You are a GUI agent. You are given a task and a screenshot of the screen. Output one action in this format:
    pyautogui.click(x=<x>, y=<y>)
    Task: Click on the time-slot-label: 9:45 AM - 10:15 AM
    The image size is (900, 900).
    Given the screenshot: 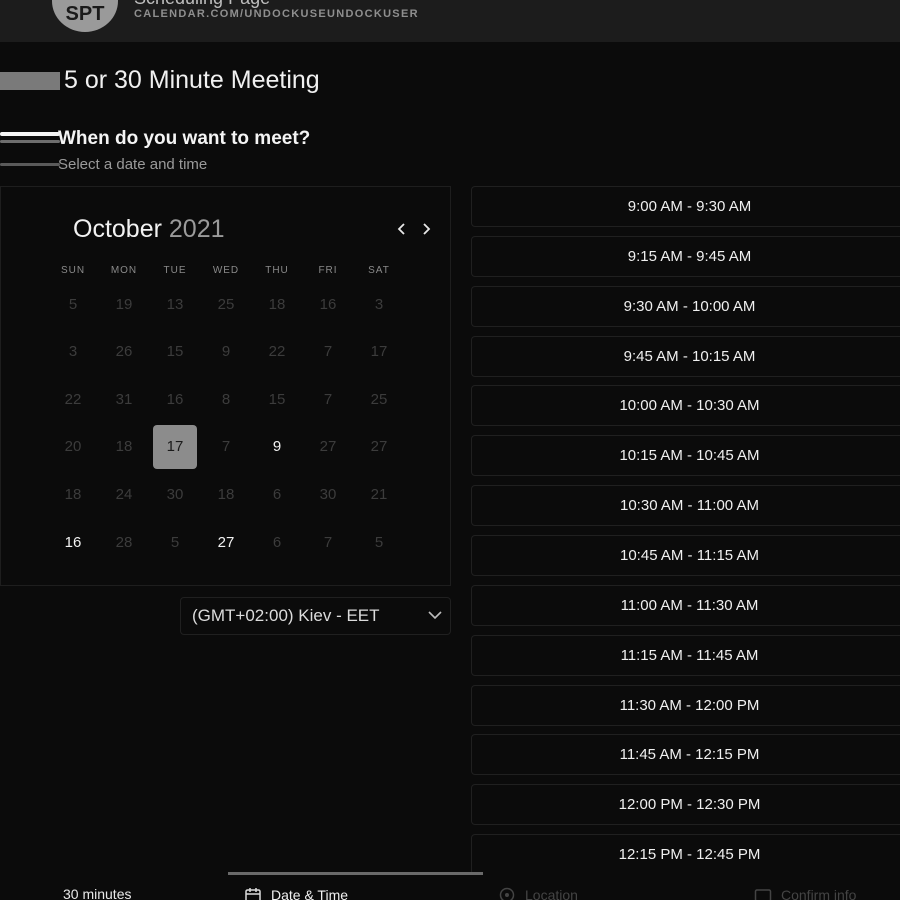 What is the action you would take?
    pyautogui.click(x=689, y=356)
    